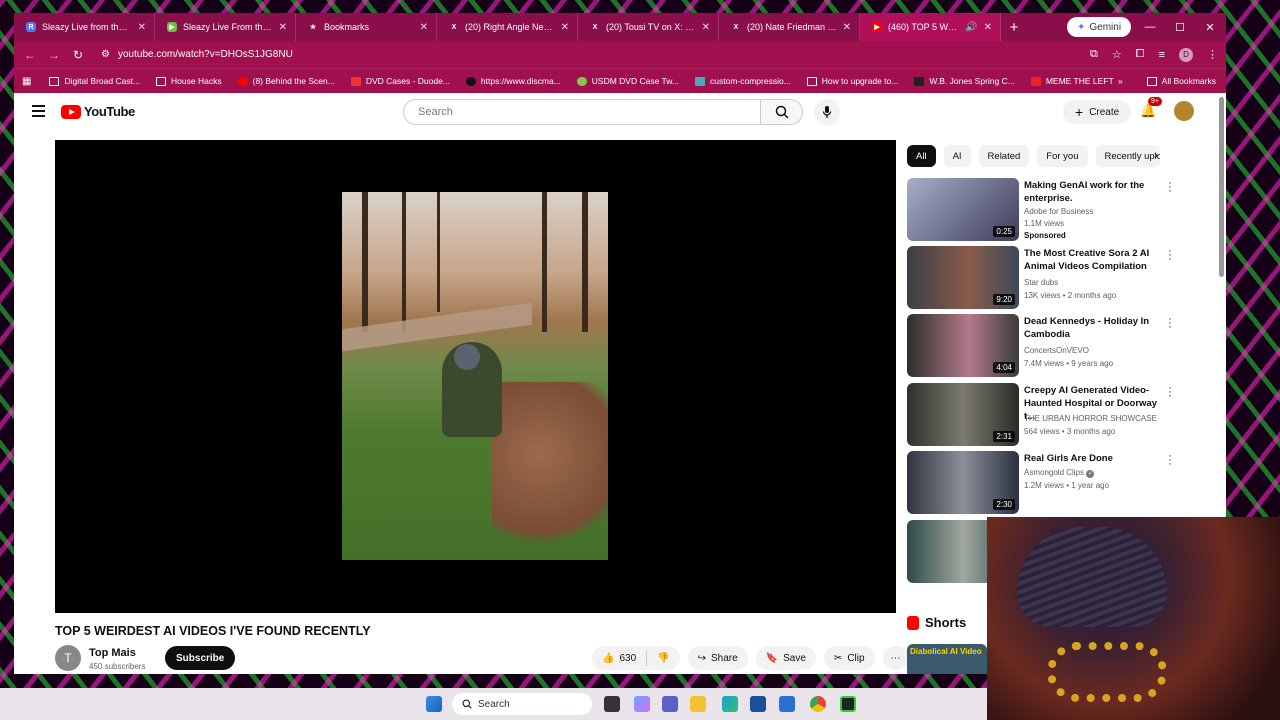 The image size is (1280, 720). Describe the element at coordinates (730, 704) in the screenshot. I see `edge-icon` at that location.